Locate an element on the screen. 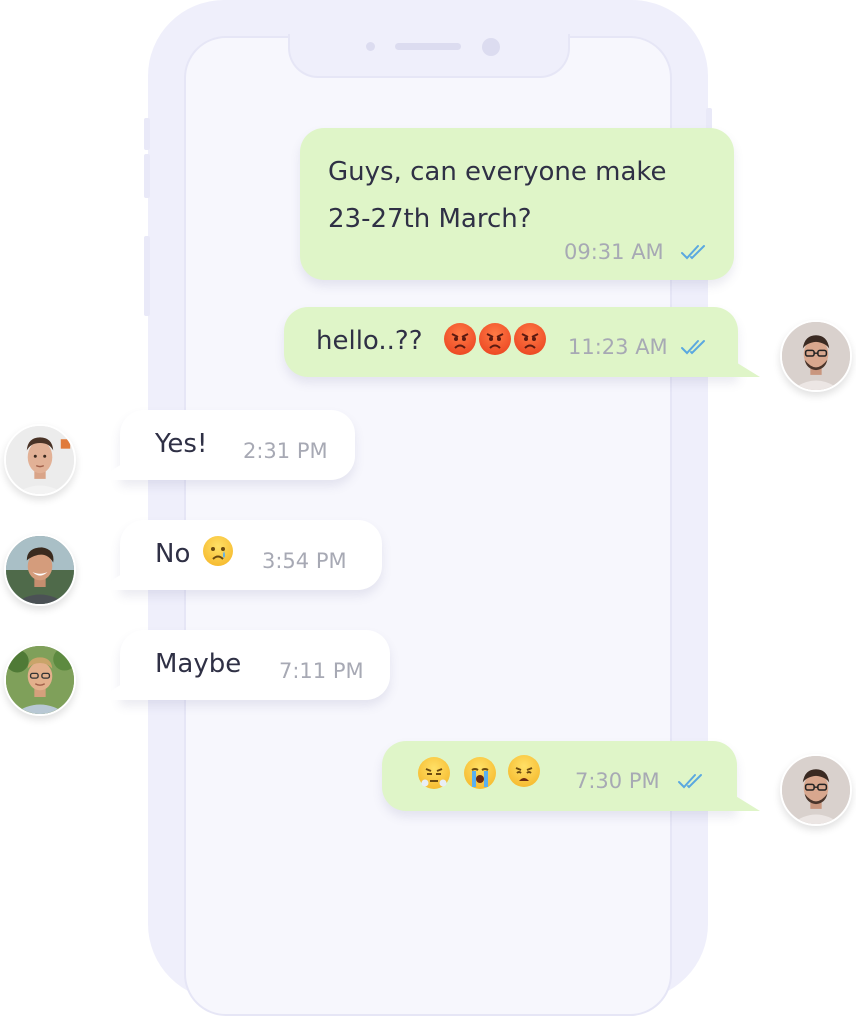 The image size is (856, 1016). message-time: 09:31 AM is located at coordinates (614, 252).